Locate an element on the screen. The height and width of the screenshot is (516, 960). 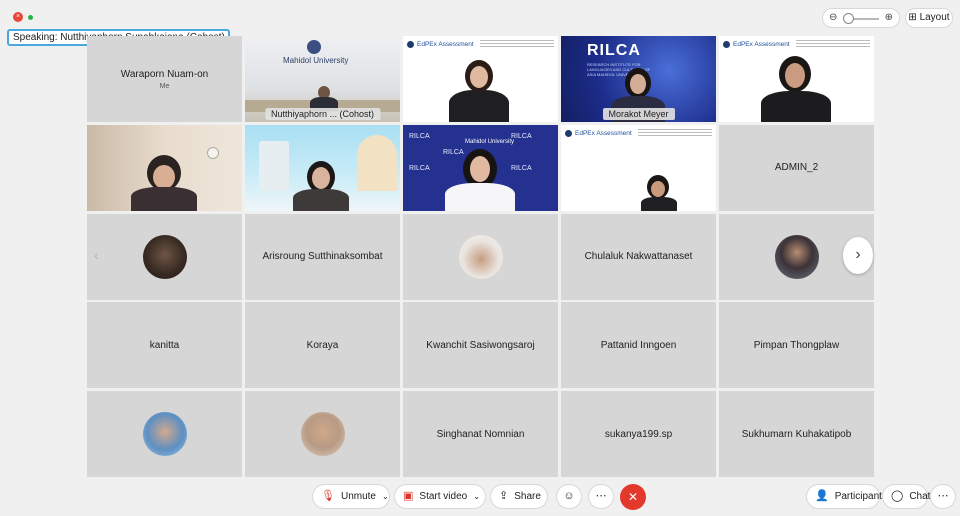
participants-button: 👤 Participants is located at coordinates (846, 496).